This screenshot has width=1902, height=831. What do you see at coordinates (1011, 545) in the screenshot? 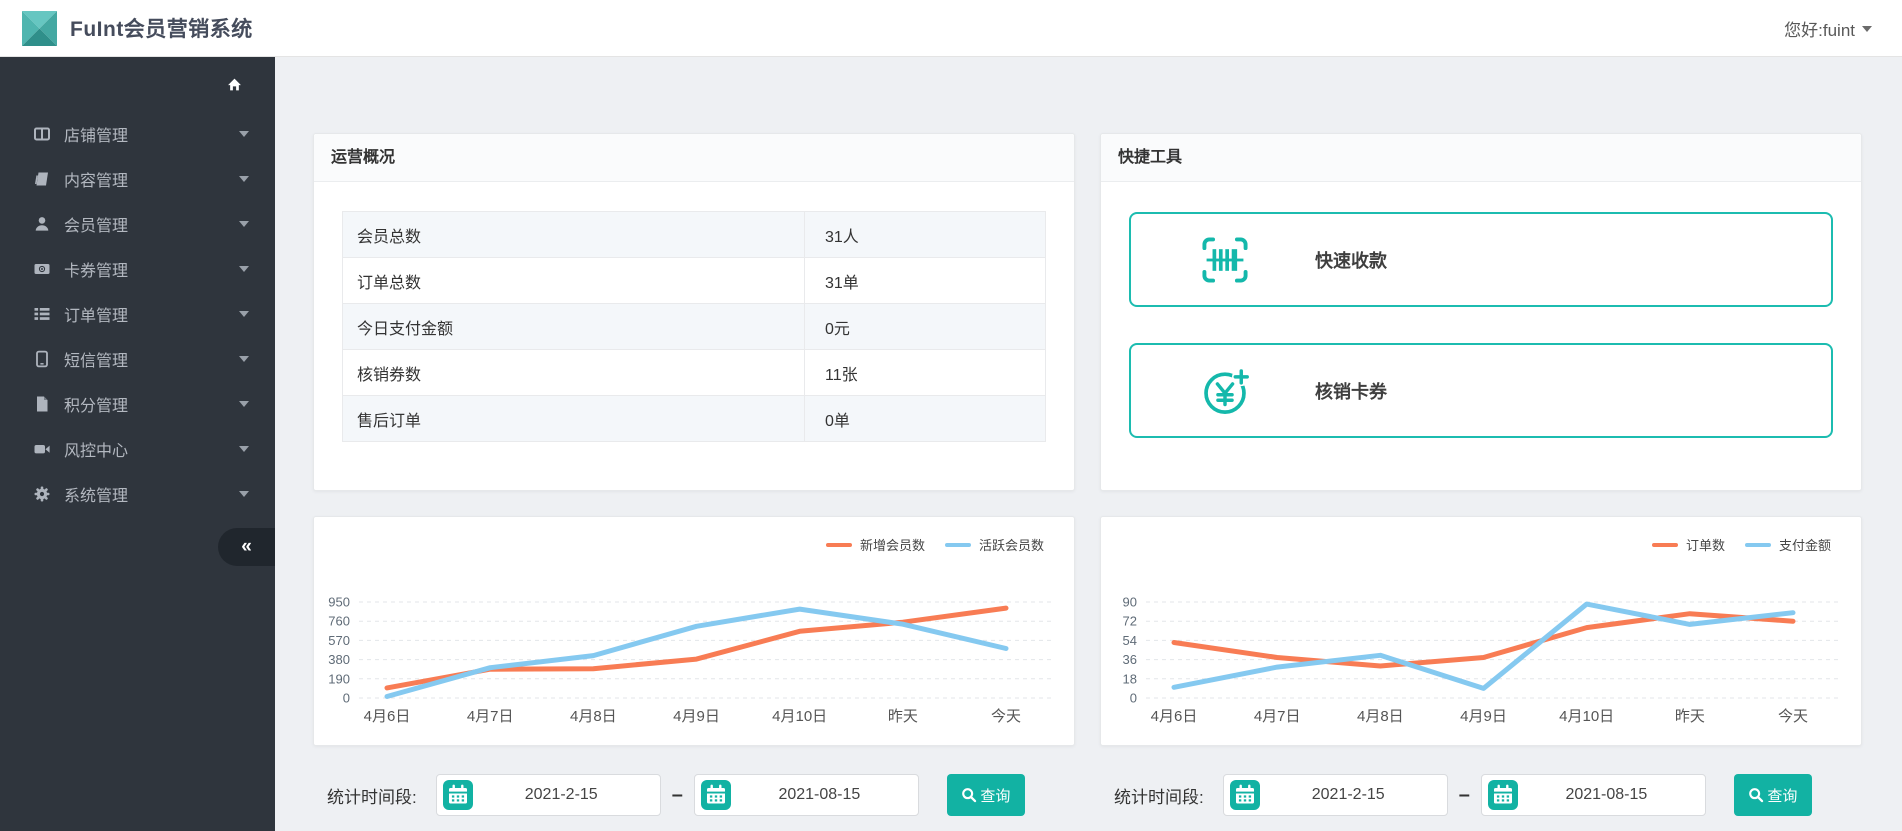
I see `legend-label: 活跃会员数` at bounding box center [1011, 545].